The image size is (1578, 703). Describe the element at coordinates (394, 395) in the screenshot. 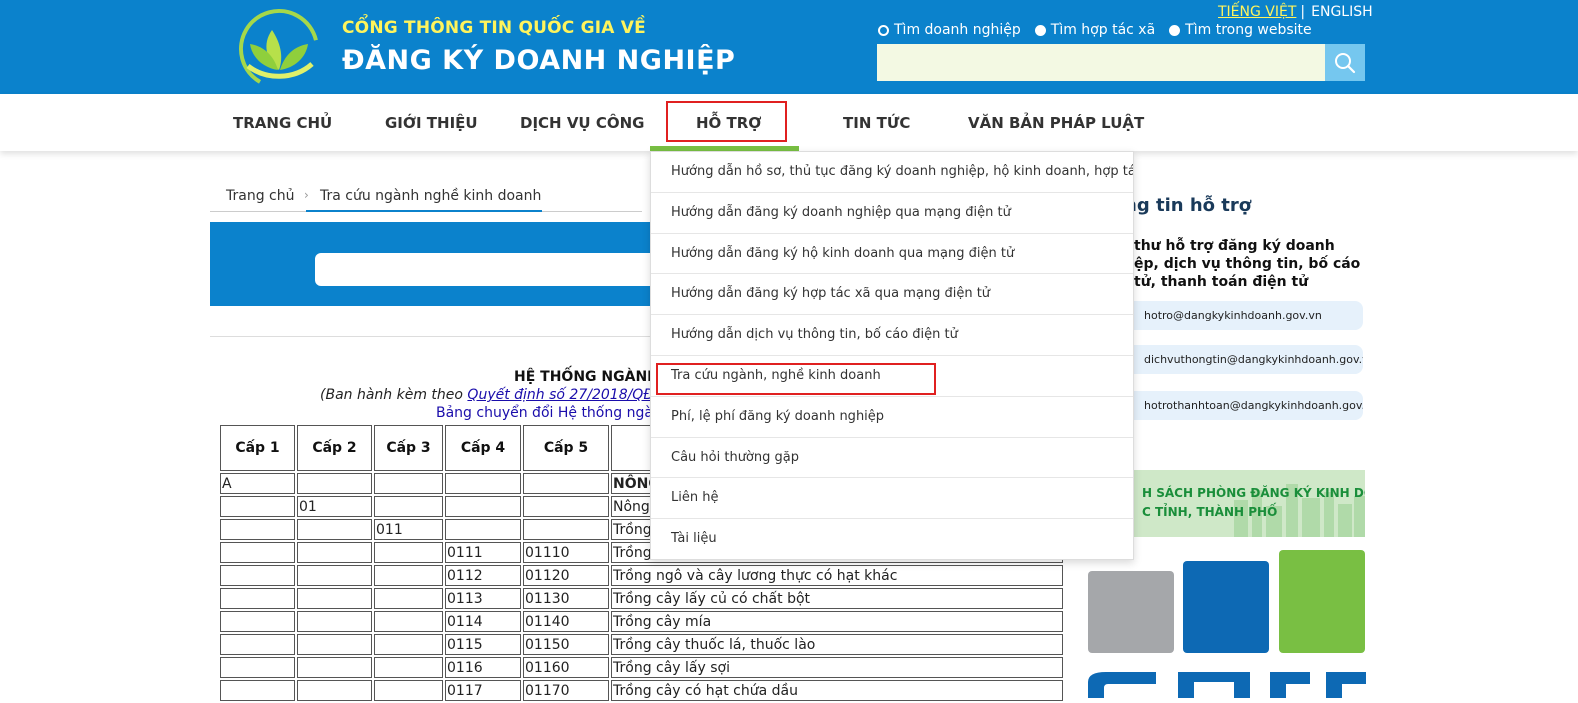

I see `table-note-prefix: (Ban hành kèm theo` at that location.